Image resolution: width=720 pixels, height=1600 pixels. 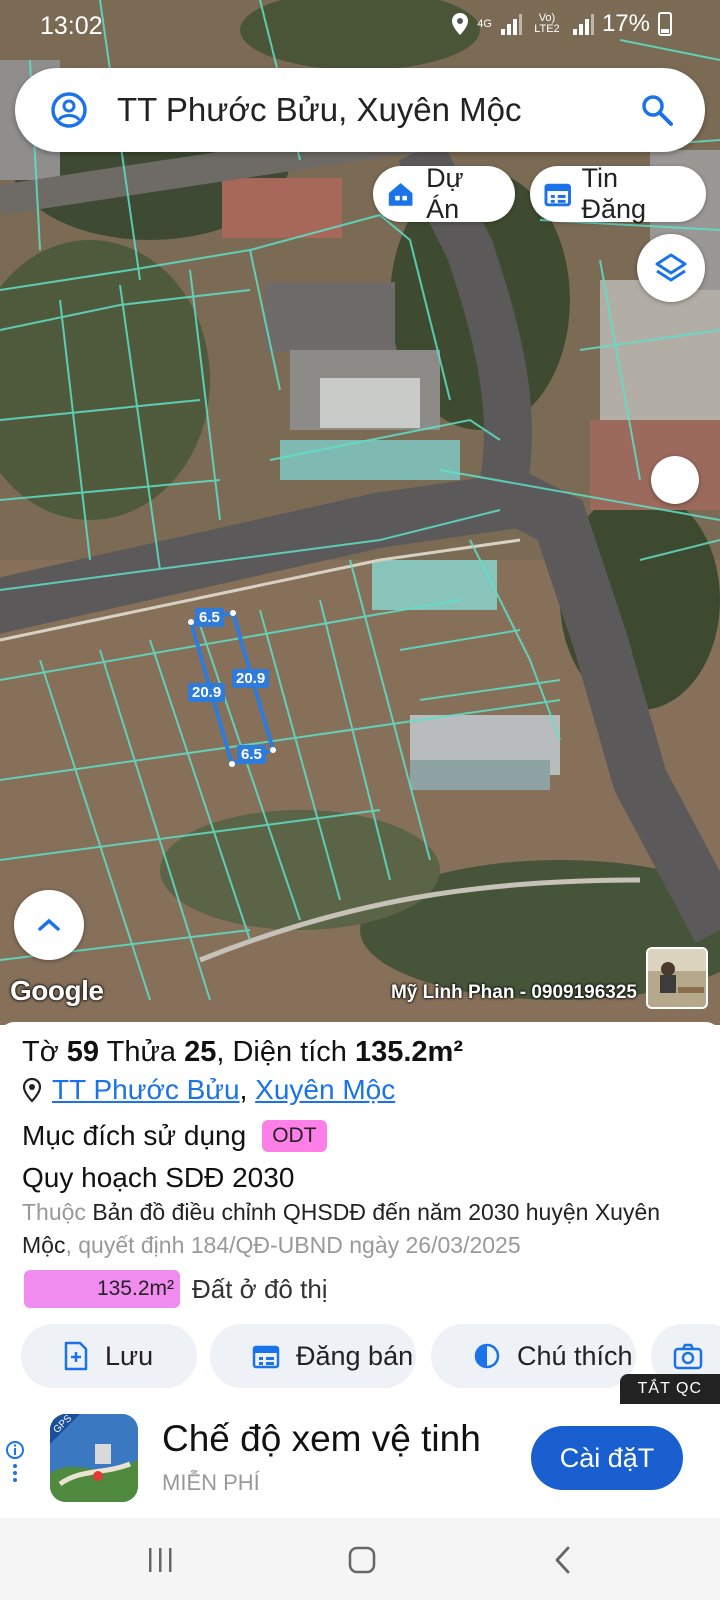 I want to click on search-query: TT Phước Bửu, Xuyên Mộc, so click(x=372, y=110).